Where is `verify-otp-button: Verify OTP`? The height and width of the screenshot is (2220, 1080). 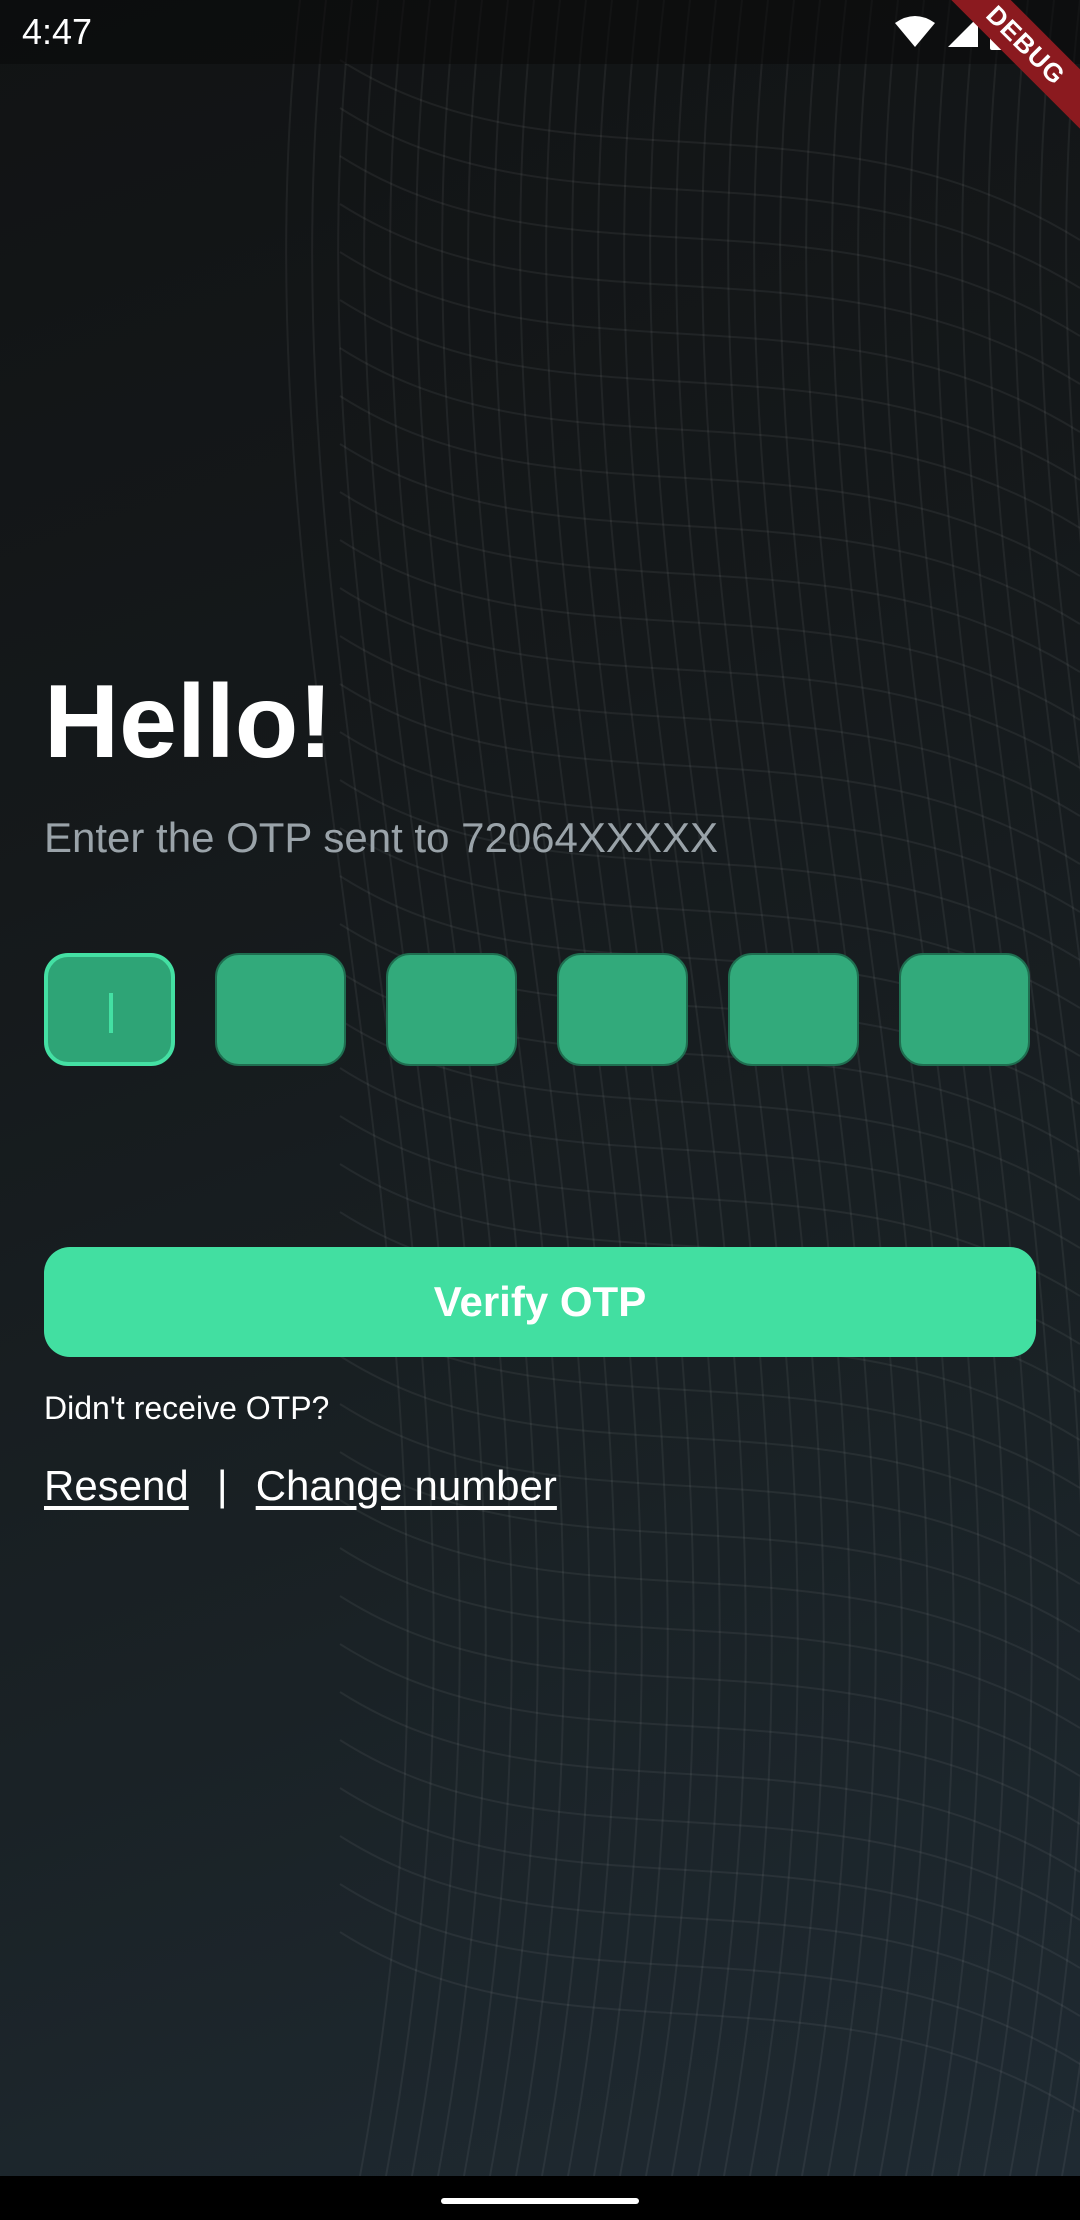 verify-otp-button: Verify OTP is located at coordinates (540, 1302).